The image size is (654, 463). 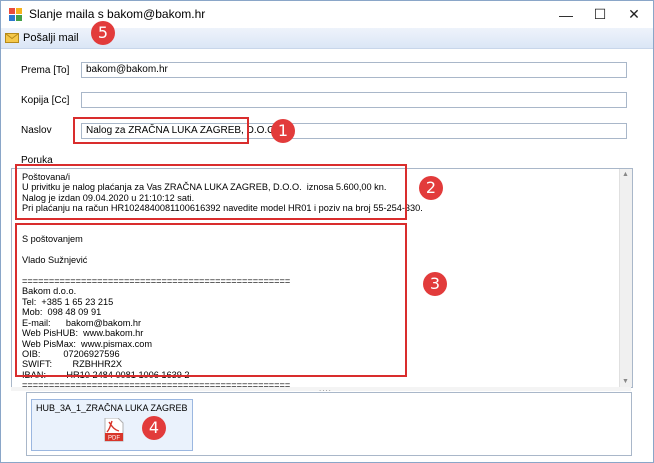 What do you see at coordinates (354, 100) in the screenshot?
I see `cc-field` at bounding box center [354, 100].